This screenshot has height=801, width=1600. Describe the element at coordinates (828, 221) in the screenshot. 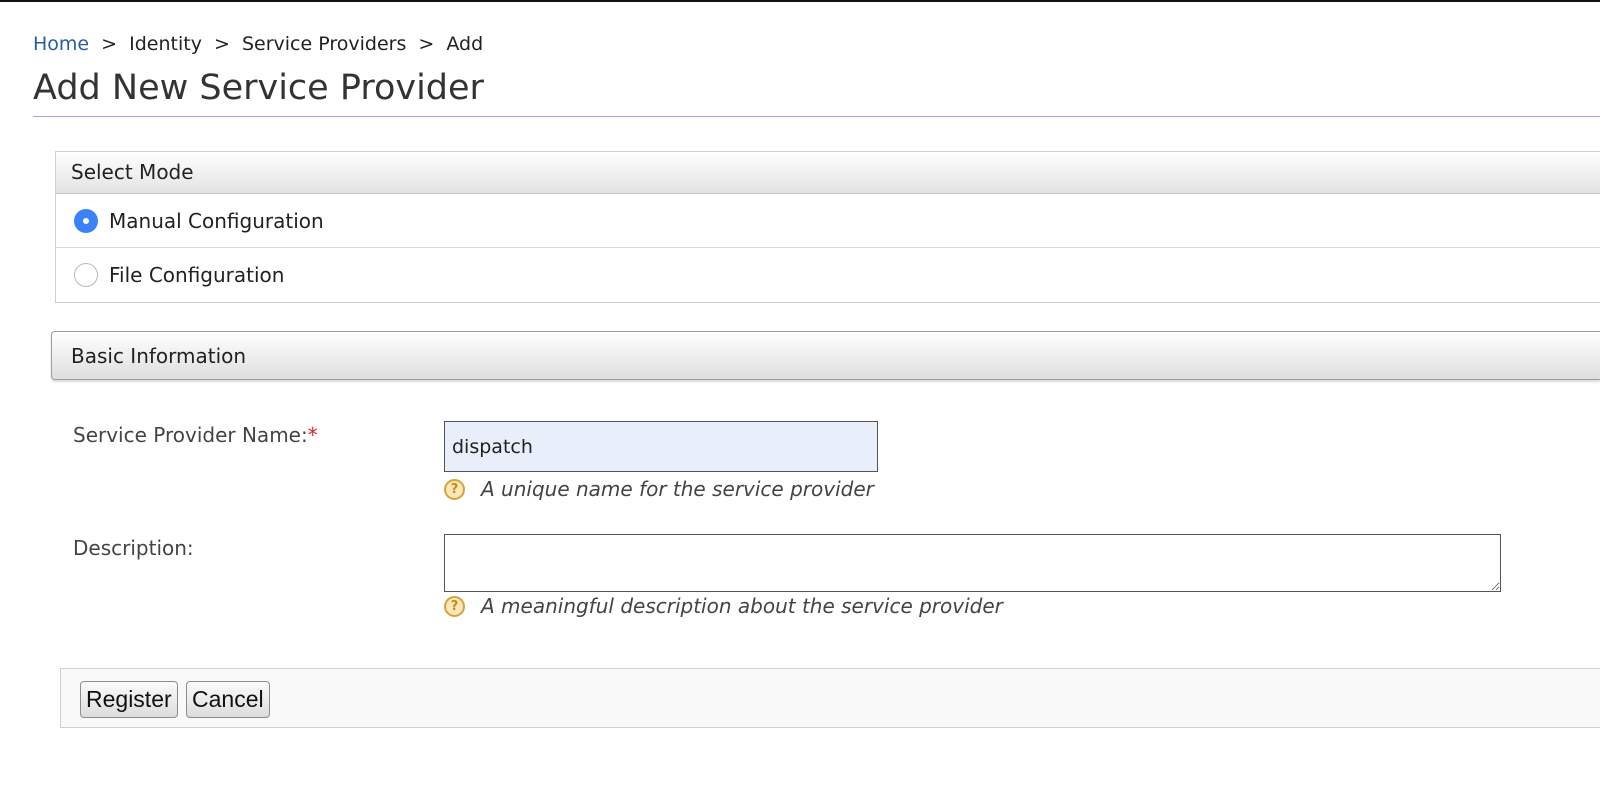

I see `mode-option-manual: Manual Configuration` at that location.